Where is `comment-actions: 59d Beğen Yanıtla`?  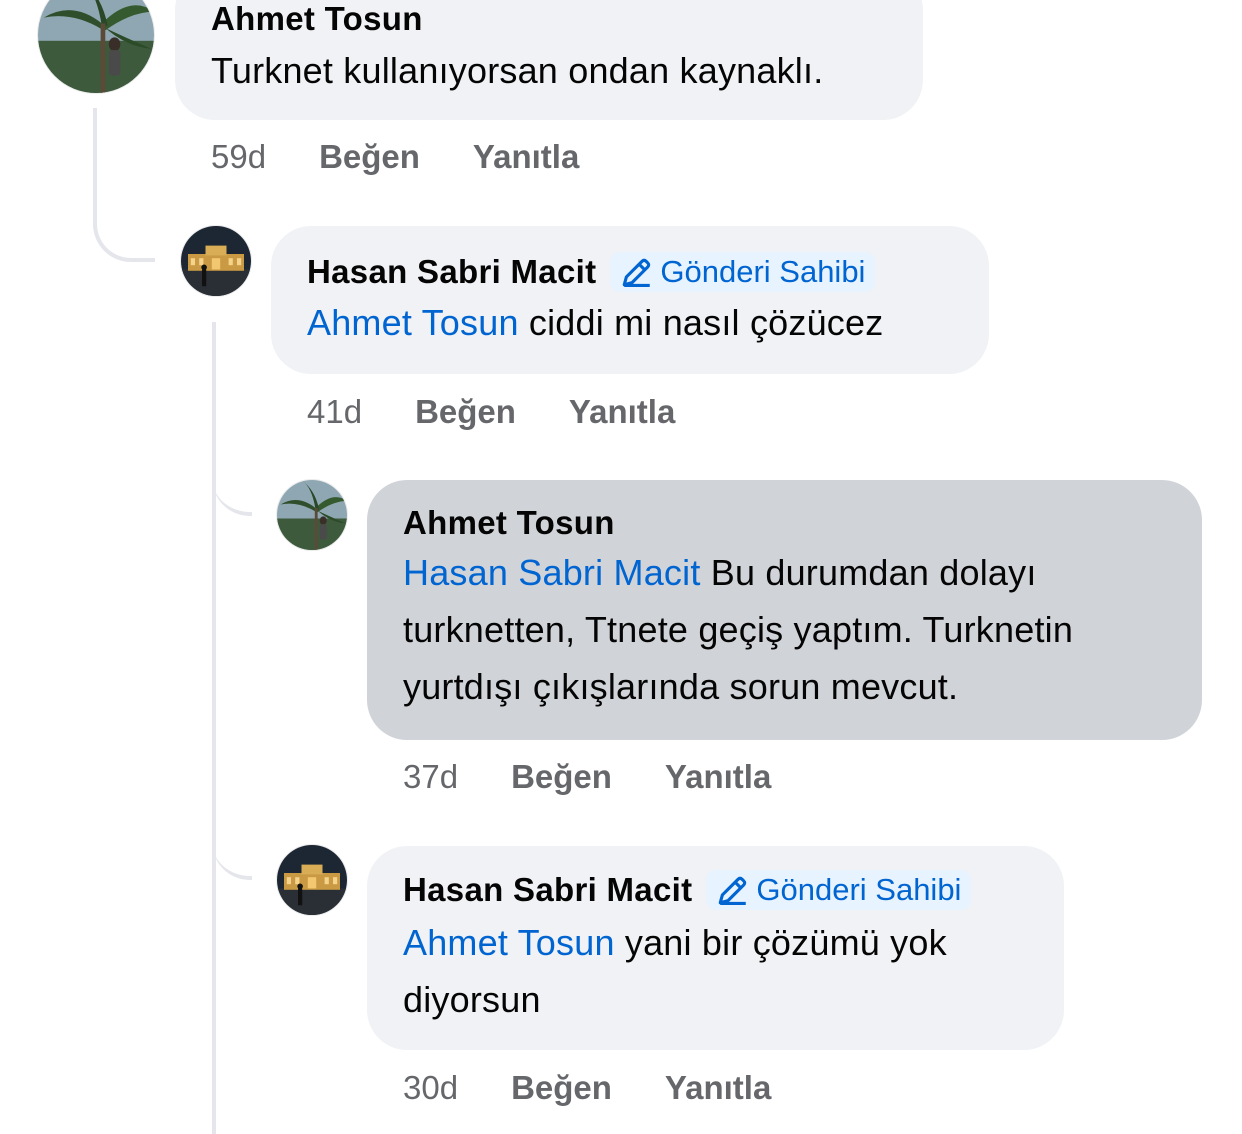
comment-actions: 59d Beğen Yanıtla is located at coordinates (395, 157).